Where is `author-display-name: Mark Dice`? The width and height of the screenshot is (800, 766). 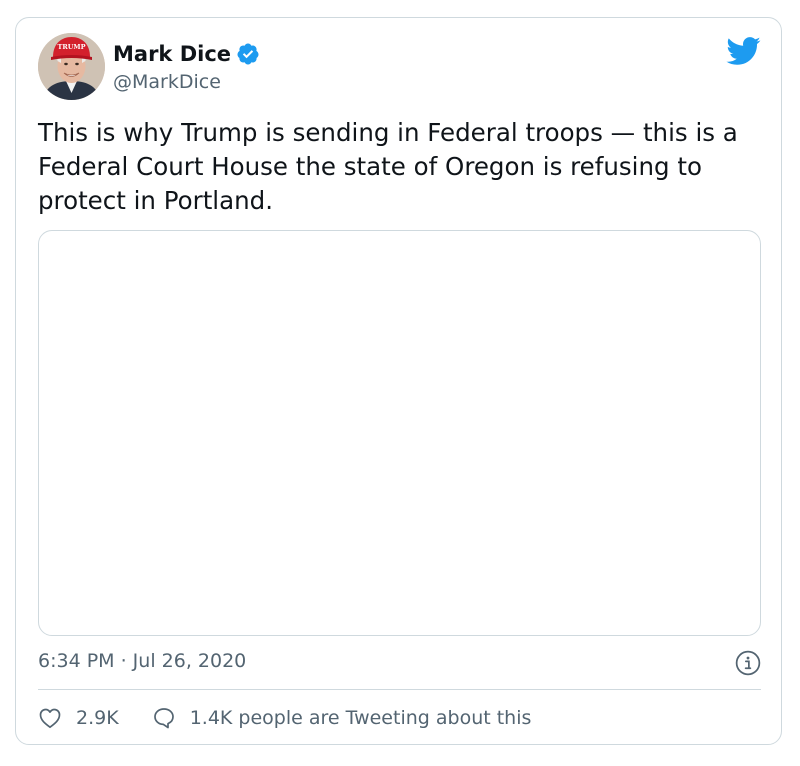 author-display-name: Mark Dice is located at coordinates (172, 54).